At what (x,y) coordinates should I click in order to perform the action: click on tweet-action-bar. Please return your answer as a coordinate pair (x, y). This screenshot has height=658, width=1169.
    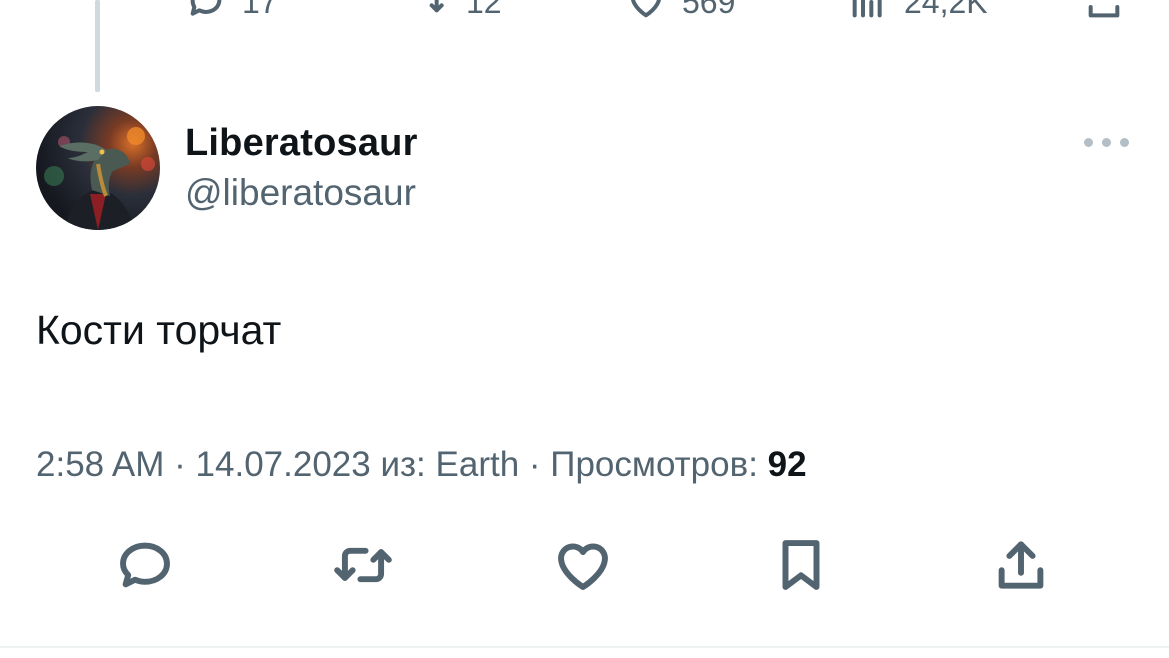
    Looking at the image, I should click on (584, 565).